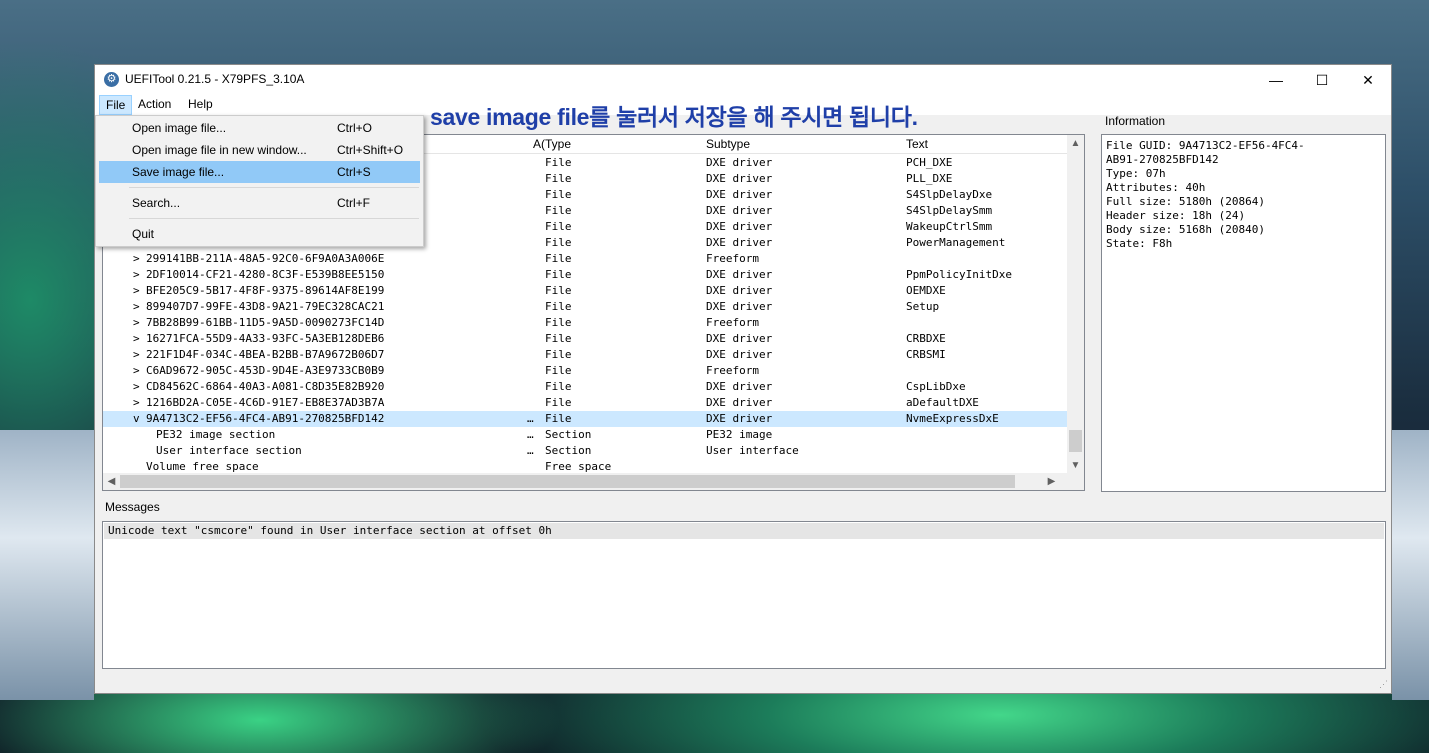  Describe the element at coordinates (1322, 80) in the screenshot. I see `maximize-button: ☐` at that location.